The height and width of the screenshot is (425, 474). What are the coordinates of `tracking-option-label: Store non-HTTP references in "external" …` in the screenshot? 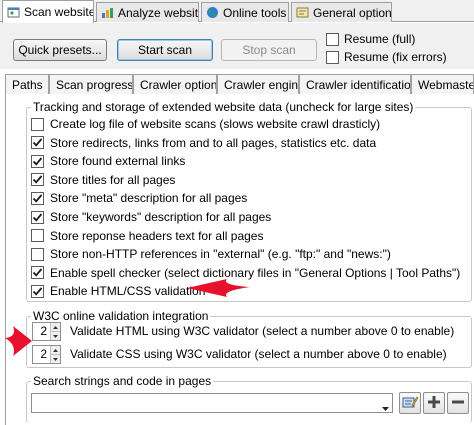 It's located at (220, 254).